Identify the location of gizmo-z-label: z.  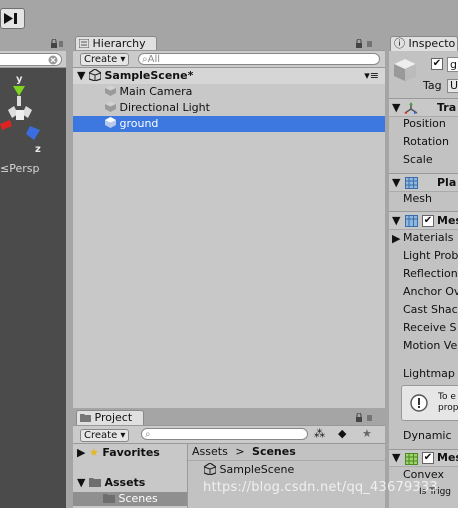
(38, 149).